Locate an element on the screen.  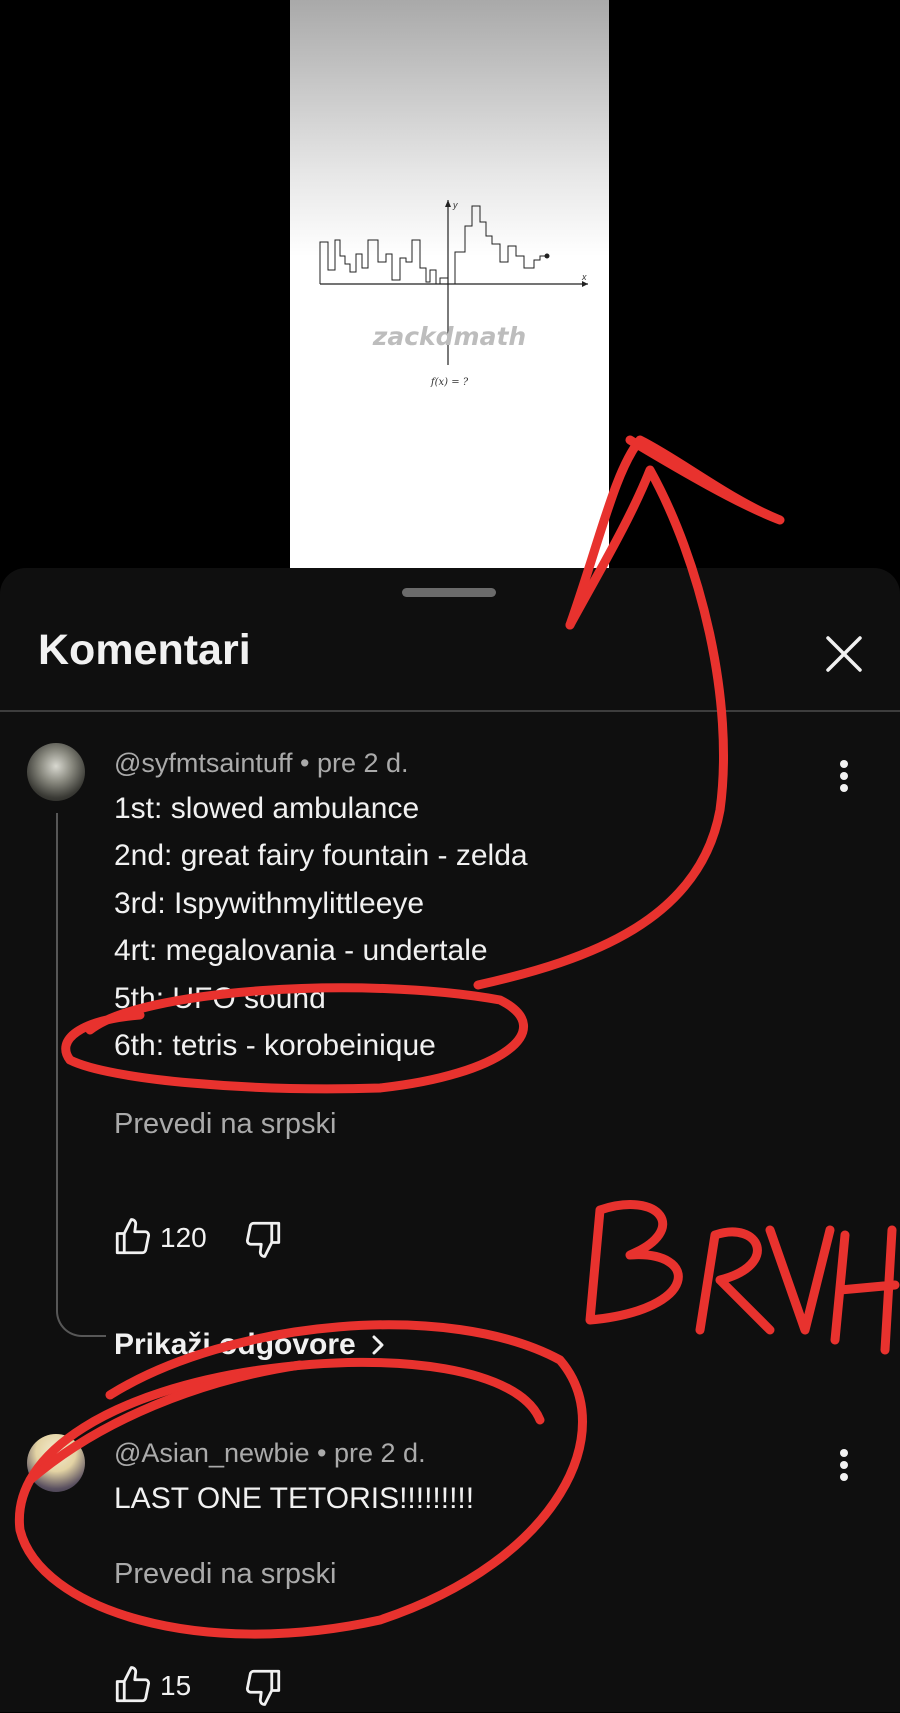
video-watermark: zackdmath is located at coordinates (449, 336).